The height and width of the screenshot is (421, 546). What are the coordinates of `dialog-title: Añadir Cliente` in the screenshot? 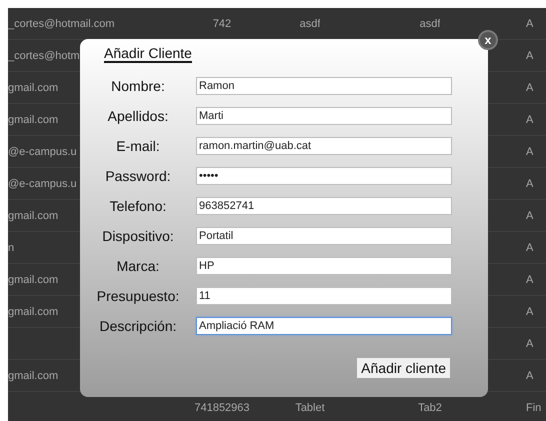 It's located at (148, 54).